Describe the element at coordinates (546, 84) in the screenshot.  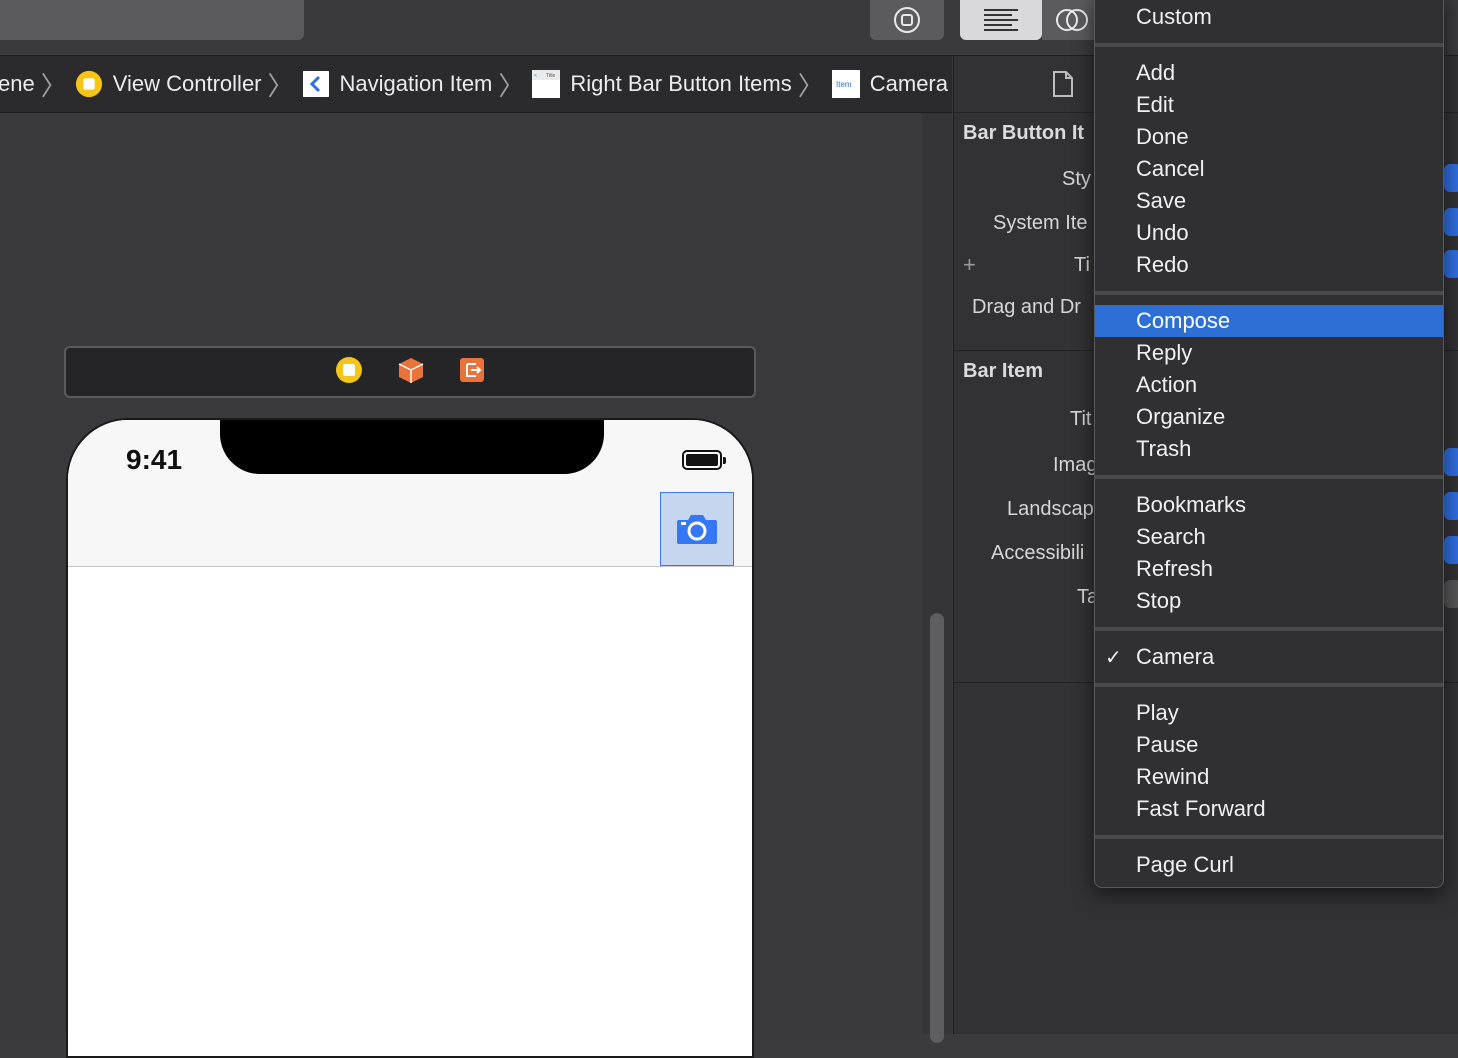
I see `bar-button-items-icon: < Title` at that location.